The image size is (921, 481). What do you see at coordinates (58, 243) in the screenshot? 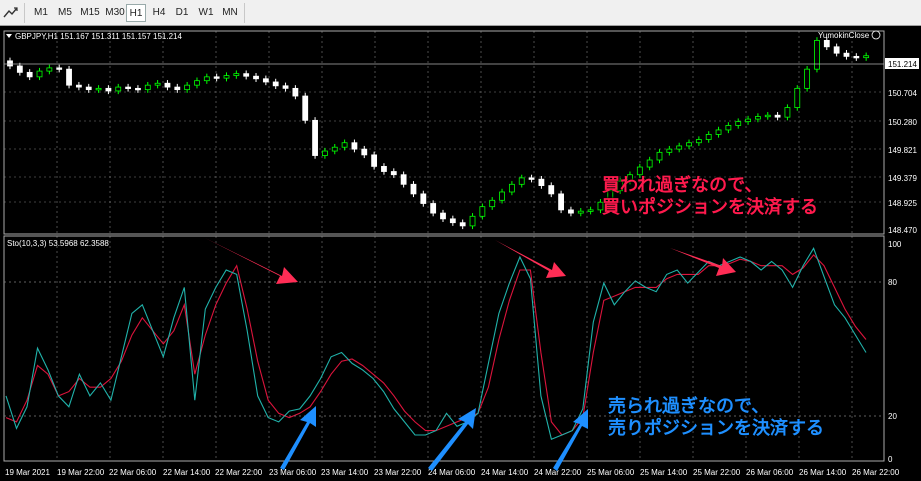
I see `stochastic-header: Sto(10,3,3) 53.5968 62.3588` at bounding box center [58, 243].